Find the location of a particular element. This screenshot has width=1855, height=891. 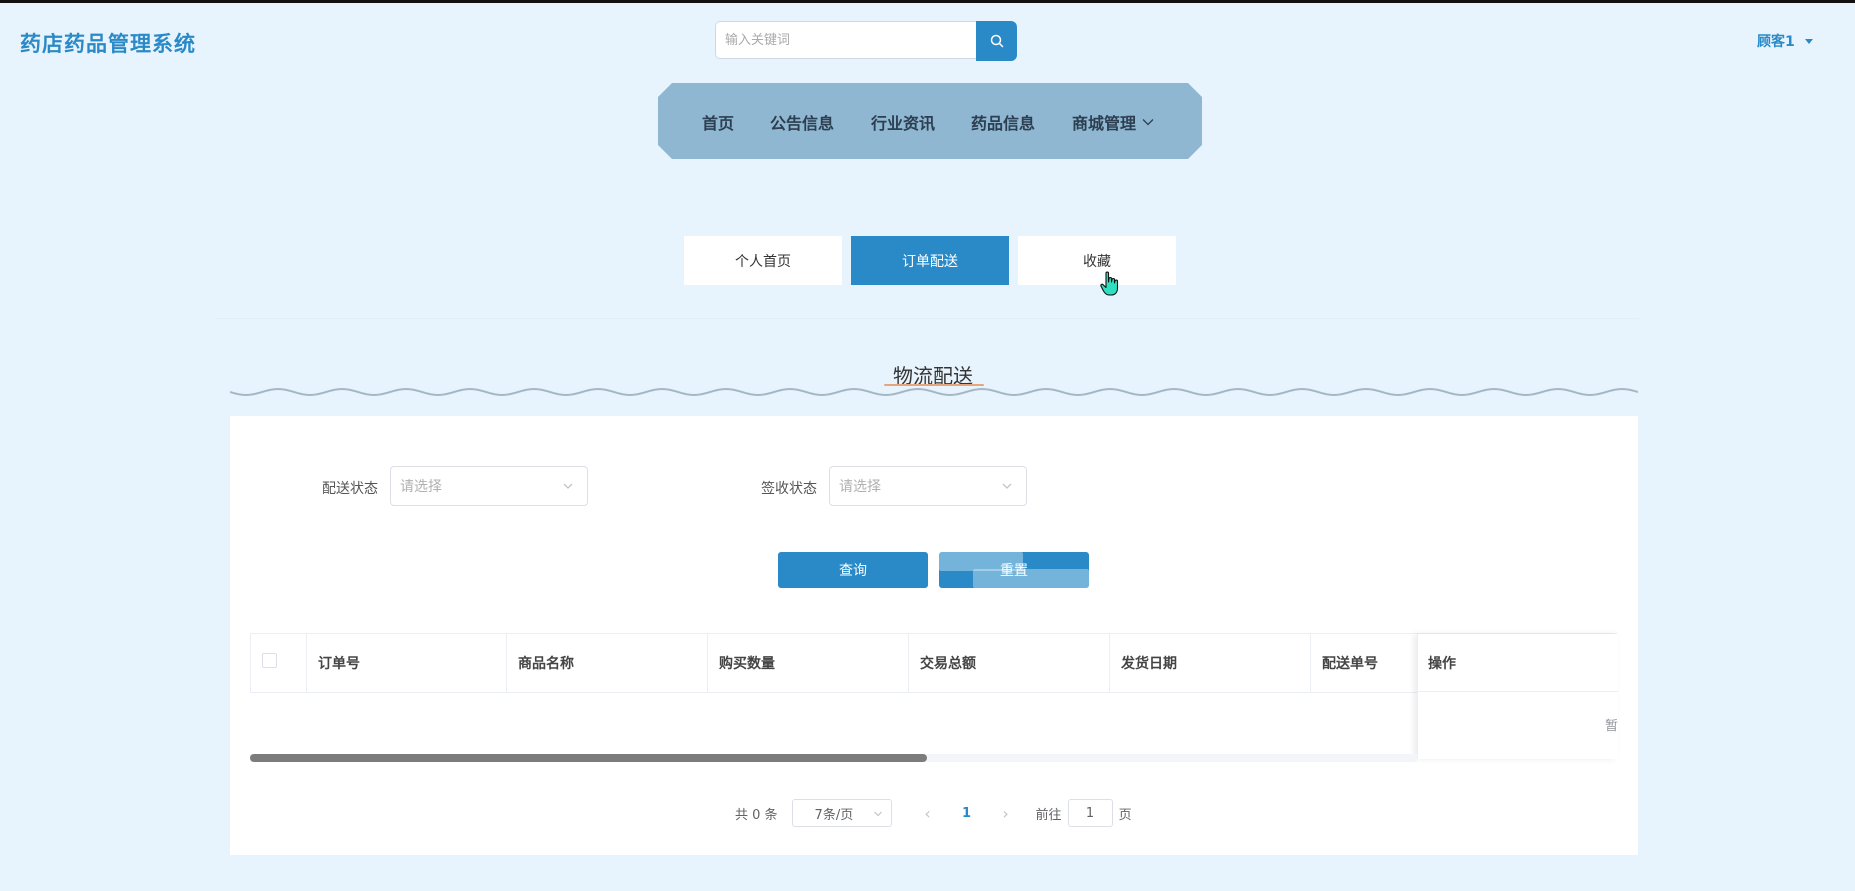

reset-button-label: 重置 is located at coordinates (1014, 571).